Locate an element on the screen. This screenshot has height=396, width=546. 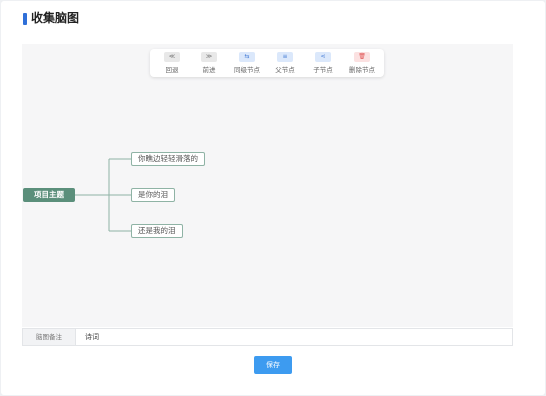
mindmap-root-node: 项目主题 is located at coordinates (49, 195).